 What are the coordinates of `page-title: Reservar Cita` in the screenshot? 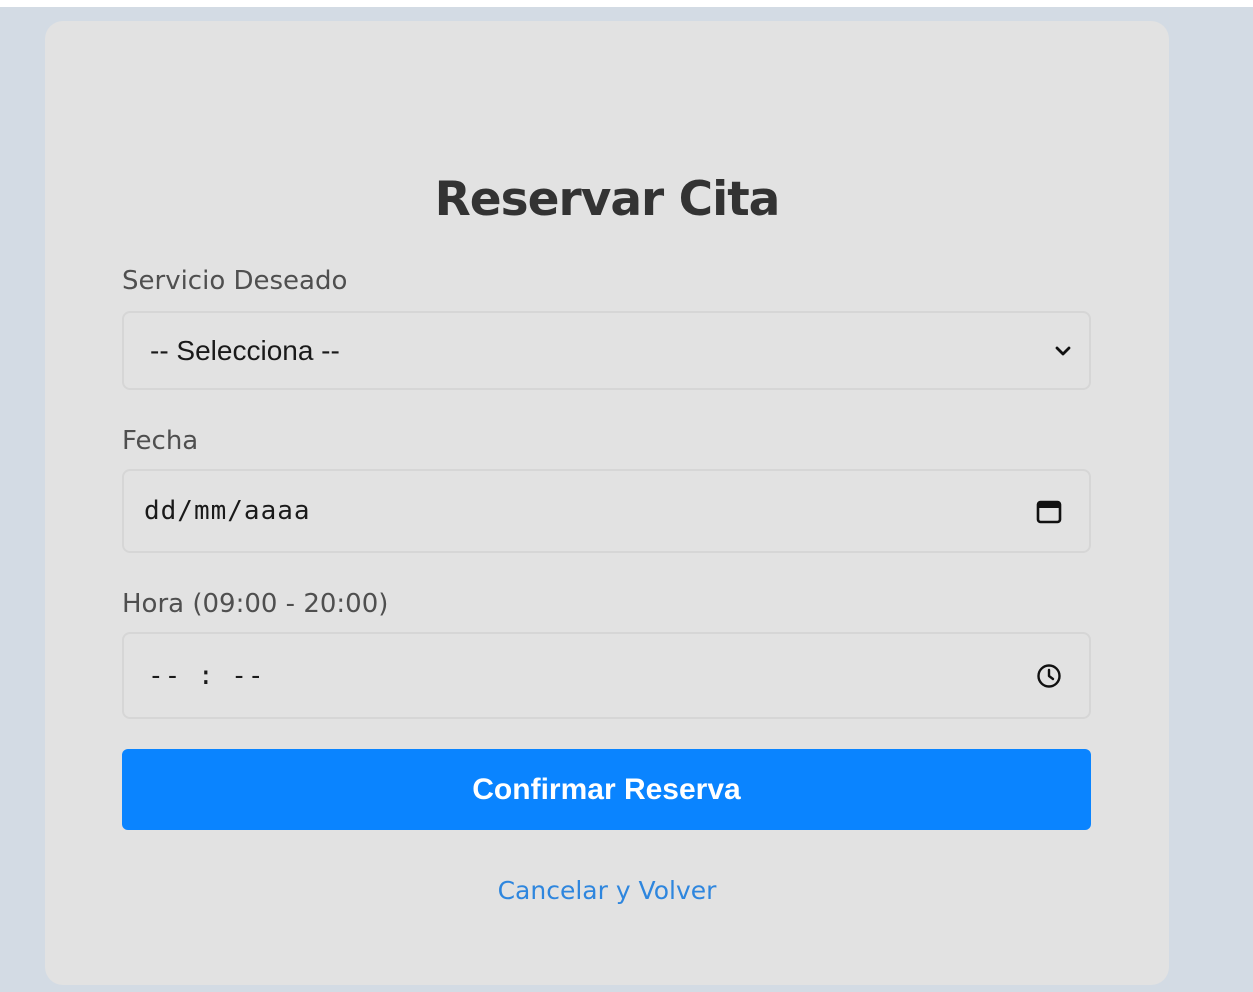 It's located at (607, 199).